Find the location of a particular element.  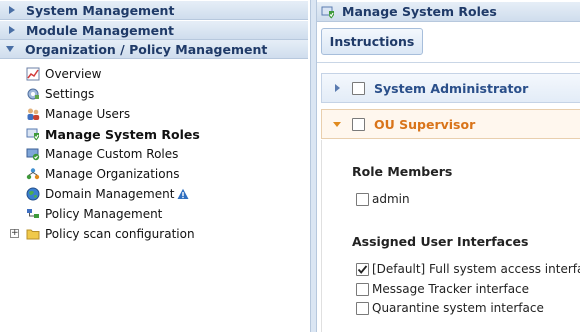

tree-item-label: Manage System Roles is located at coordinates (122, 134).